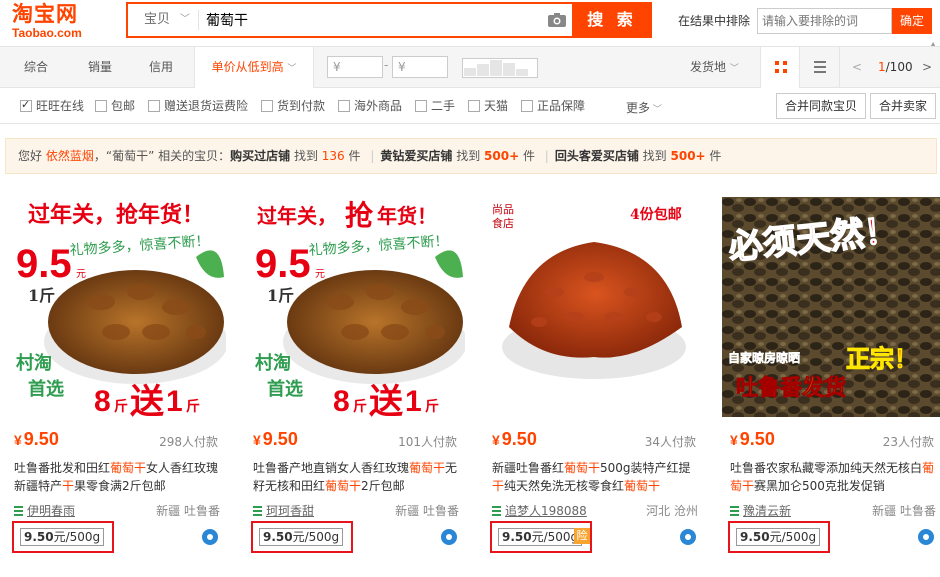 The image size is (940, 577). Describe the element at coordinates (502, 156) in the screenshot. I see `notice-seg2-count: 500+` at that location.